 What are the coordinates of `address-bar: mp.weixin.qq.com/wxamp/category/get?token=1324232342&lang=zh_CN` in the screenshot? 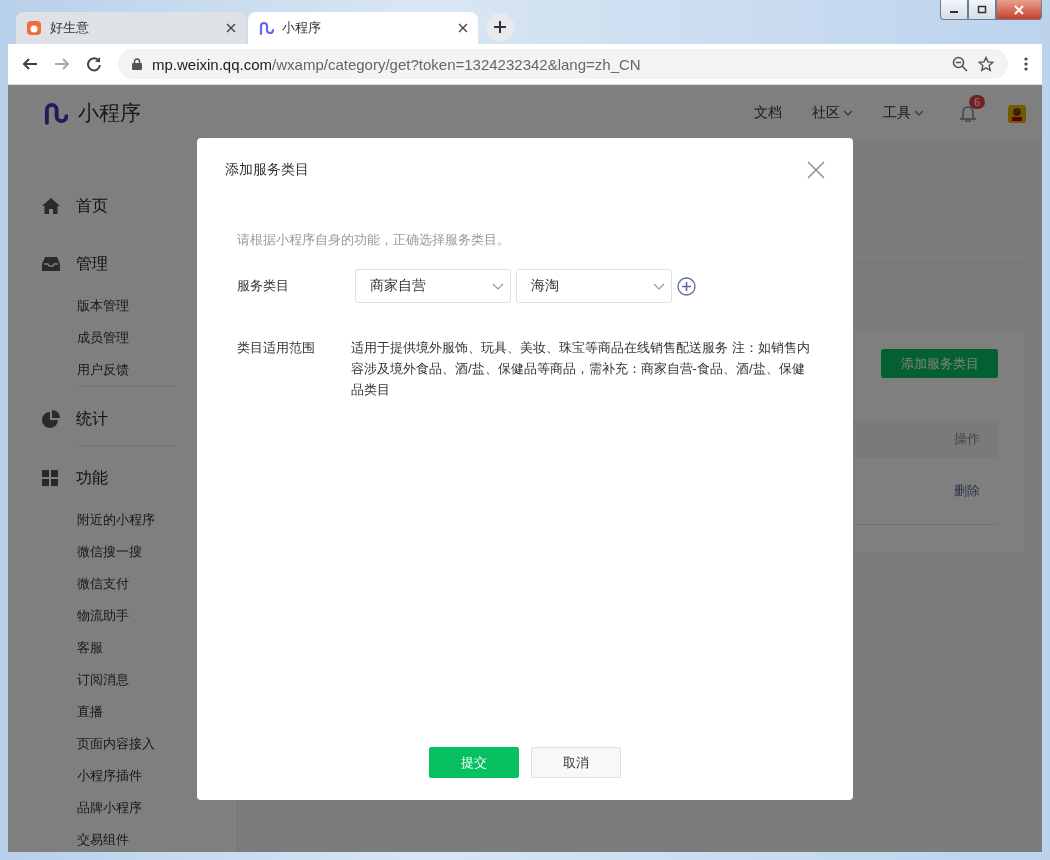 It's located at (563, 64).